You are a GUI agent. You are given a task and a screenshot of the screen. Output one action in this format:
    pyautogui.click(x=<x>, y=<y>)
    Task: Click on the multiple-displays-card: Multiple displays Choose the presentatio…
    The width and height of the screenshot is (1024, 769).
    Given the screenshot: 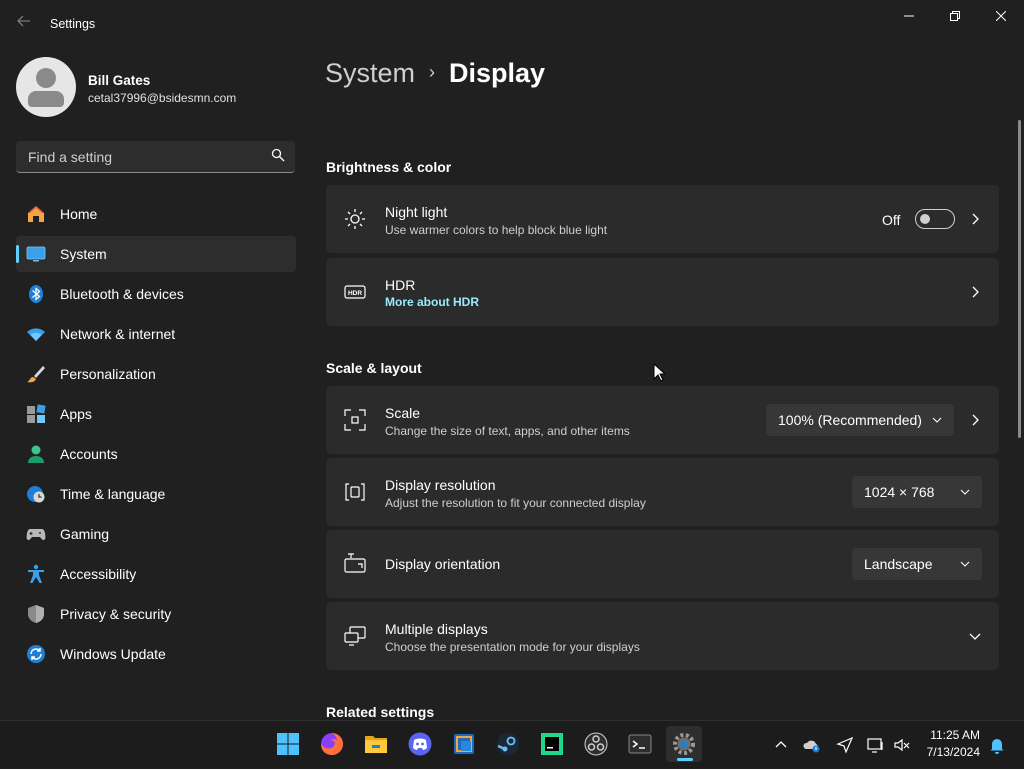 What is the action you would take?
    pyautogui.click(x=662, y=636)
    